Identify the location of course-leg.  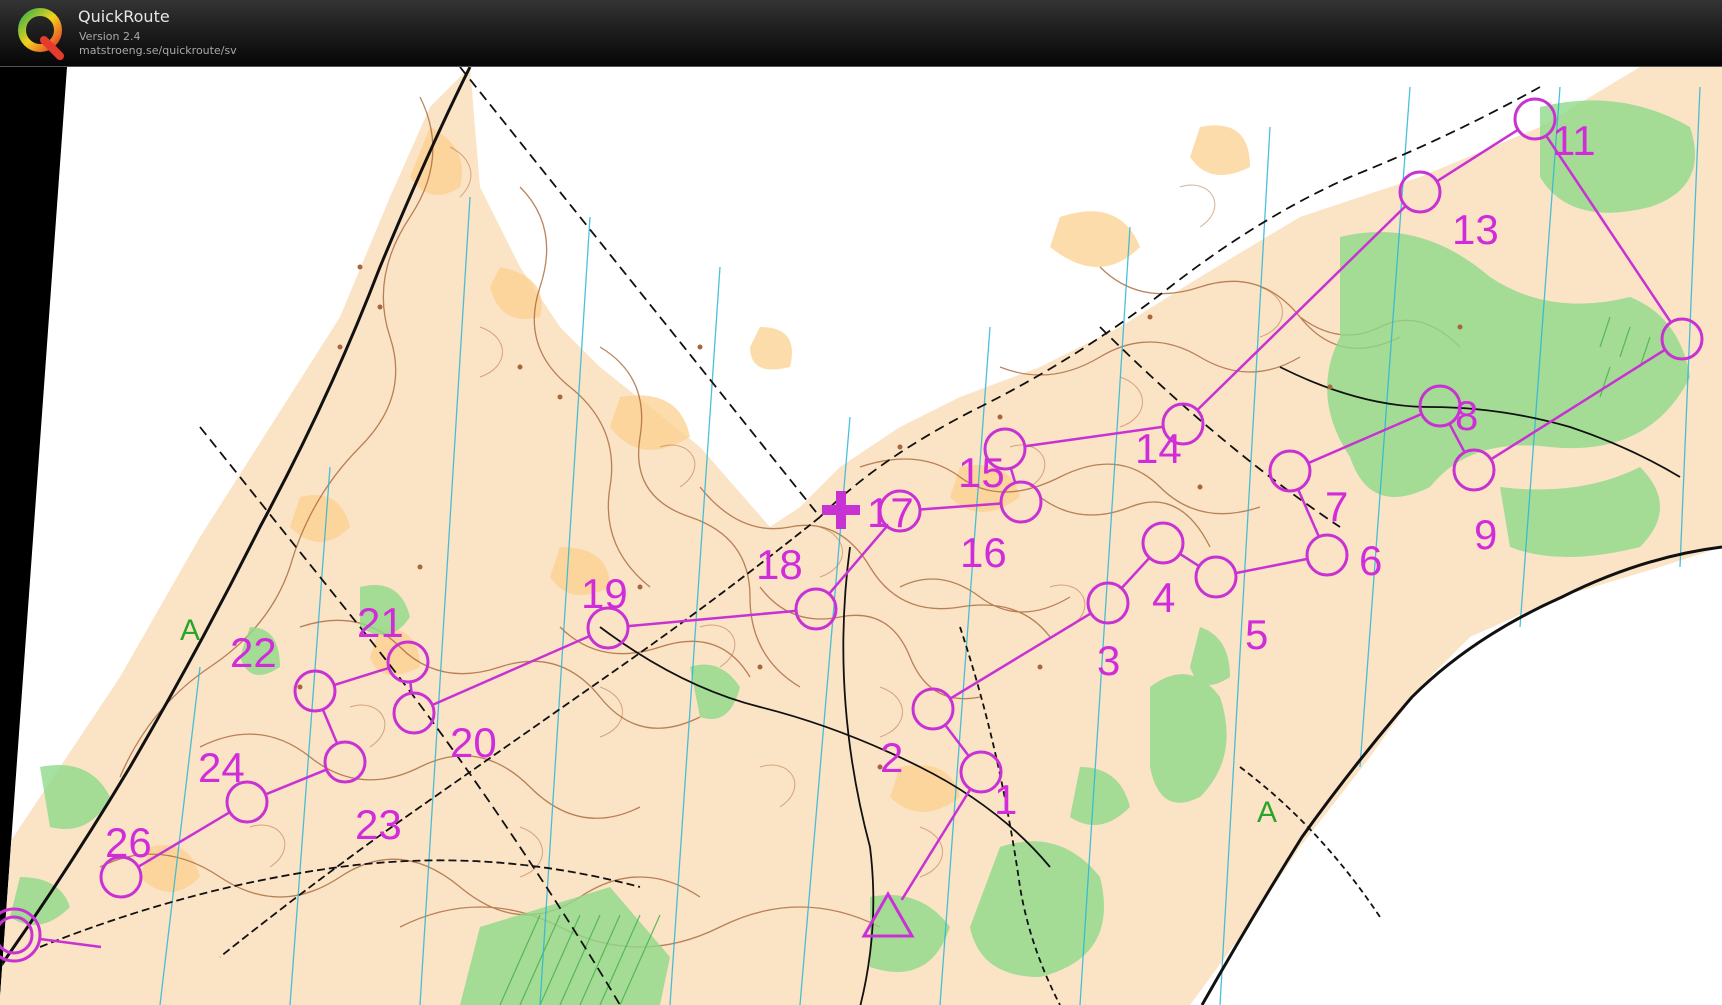
(411, 687).